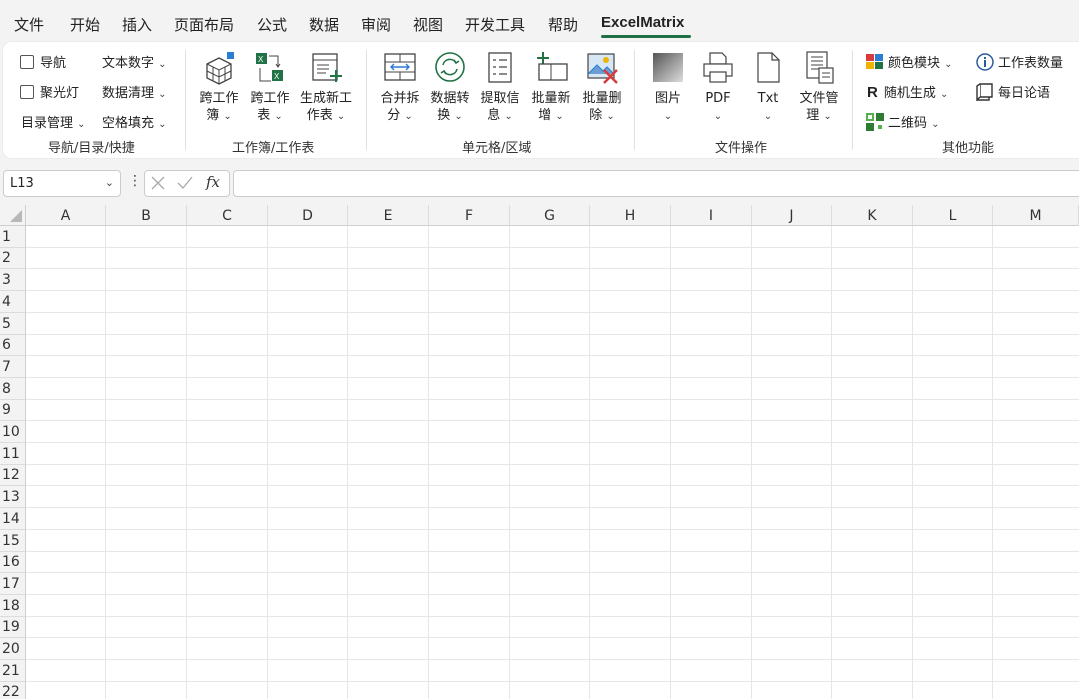 This screenshot has height=699, width=1079. Describe the element at coordinates (563, 24) in the screenshot. I see `menu-help: 帮助` at that location.